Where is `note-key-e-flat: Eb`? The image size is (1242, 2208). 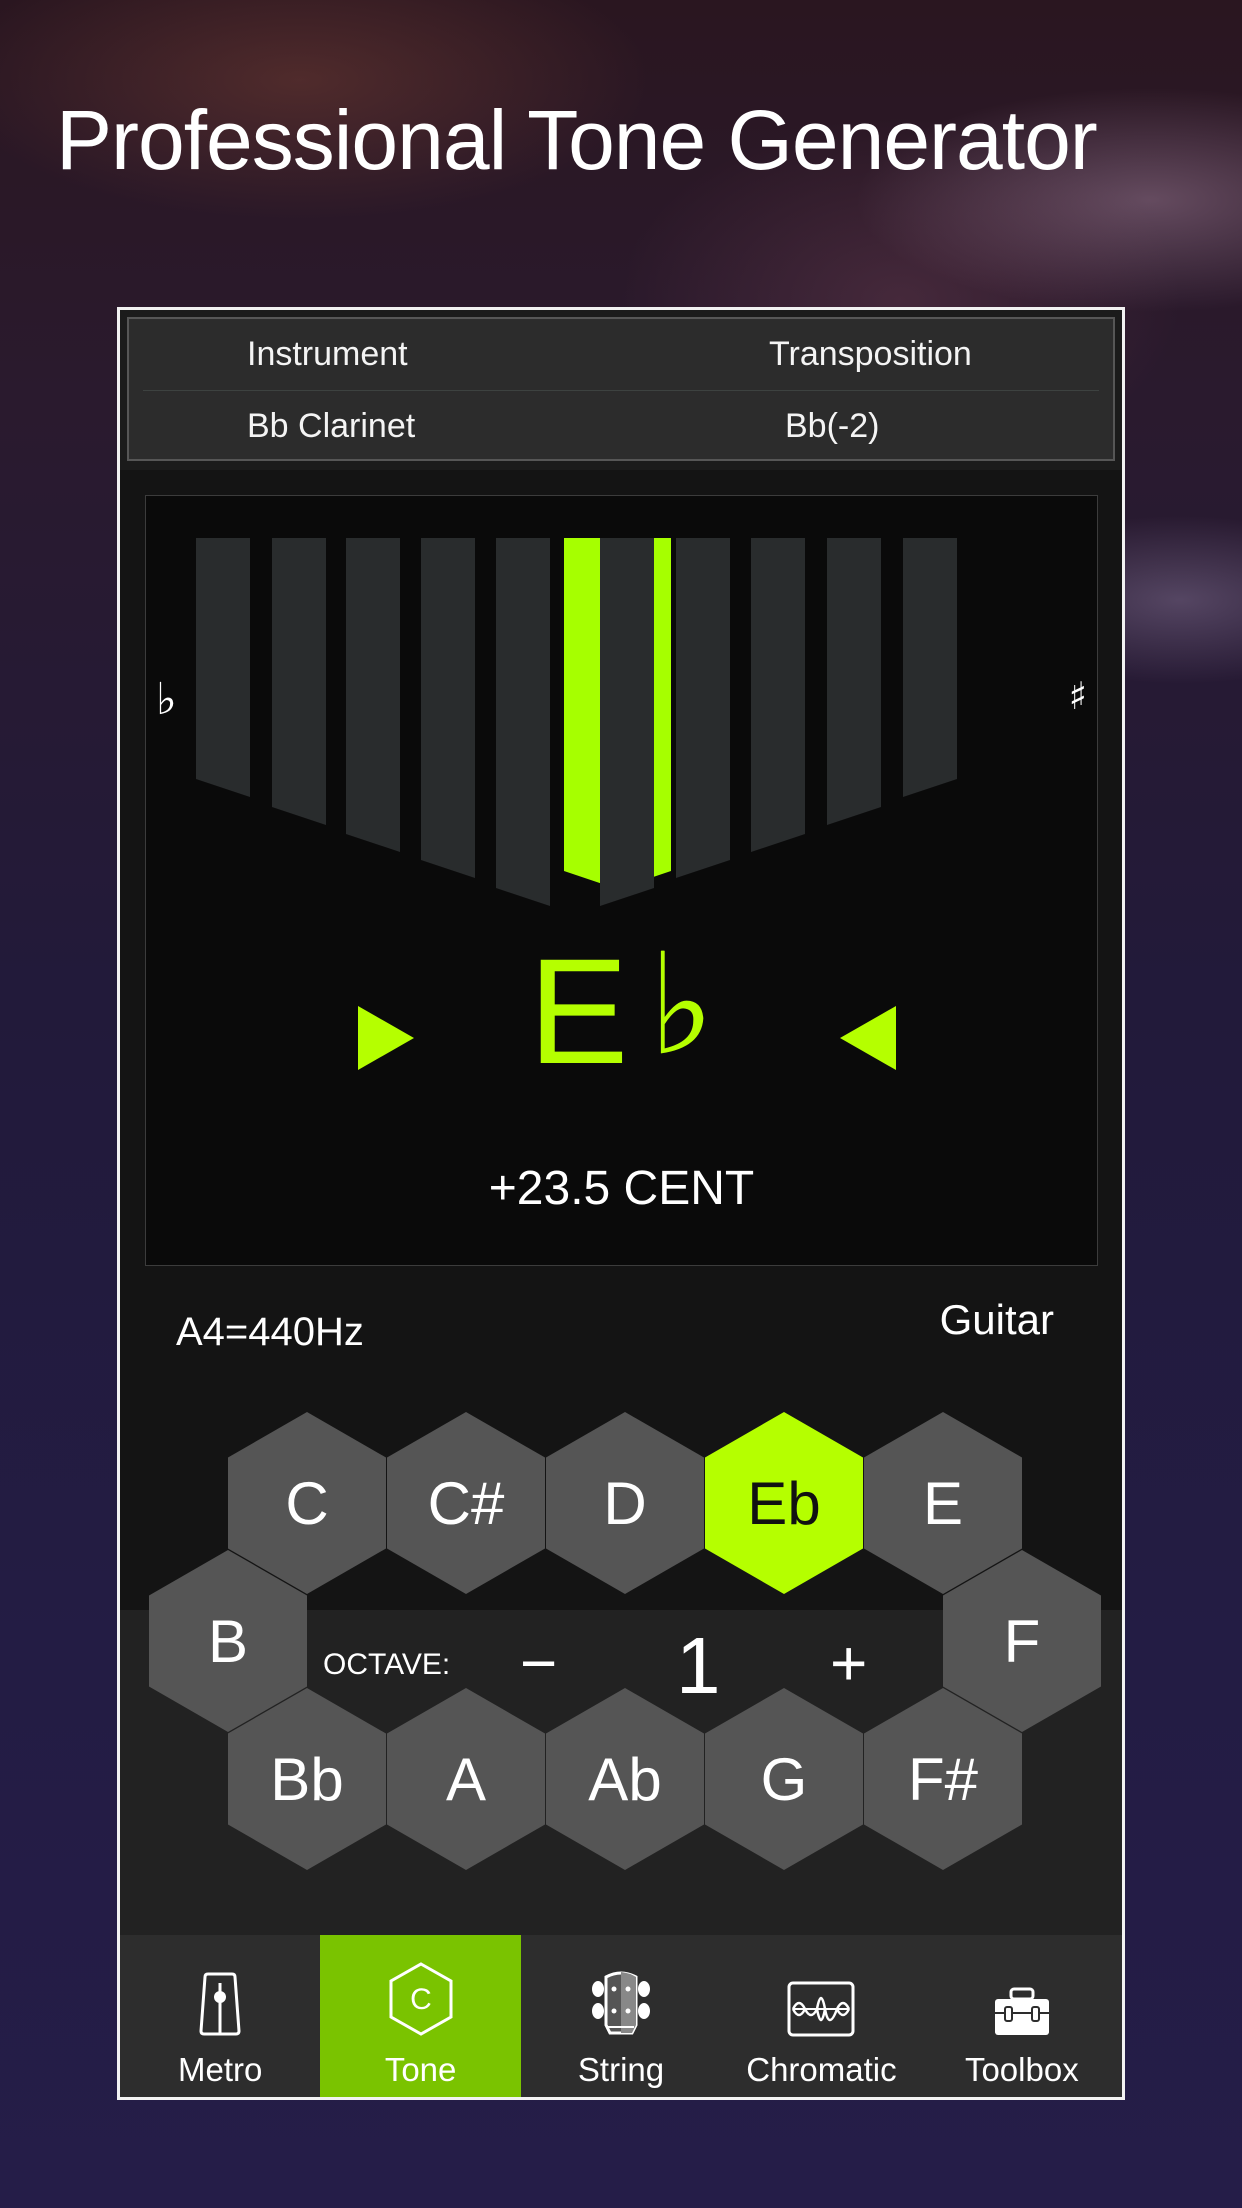
note-key-e-flat: Eb is located at coordinates (784, 1503).